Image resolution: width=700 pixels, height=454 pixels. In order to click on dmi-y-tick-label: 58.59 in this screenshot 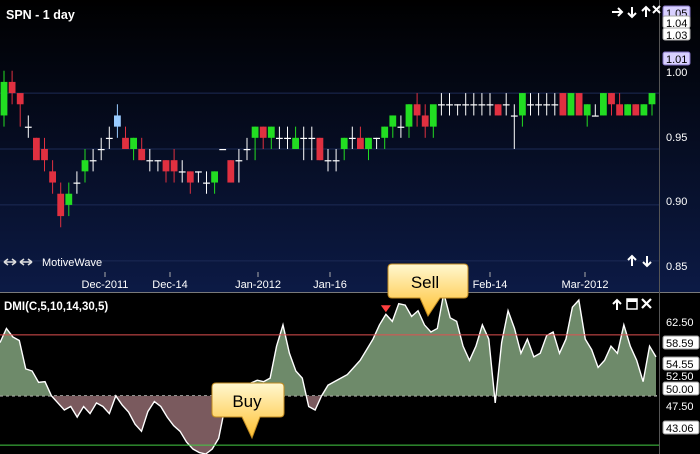, I will do `click(680, 344)`.